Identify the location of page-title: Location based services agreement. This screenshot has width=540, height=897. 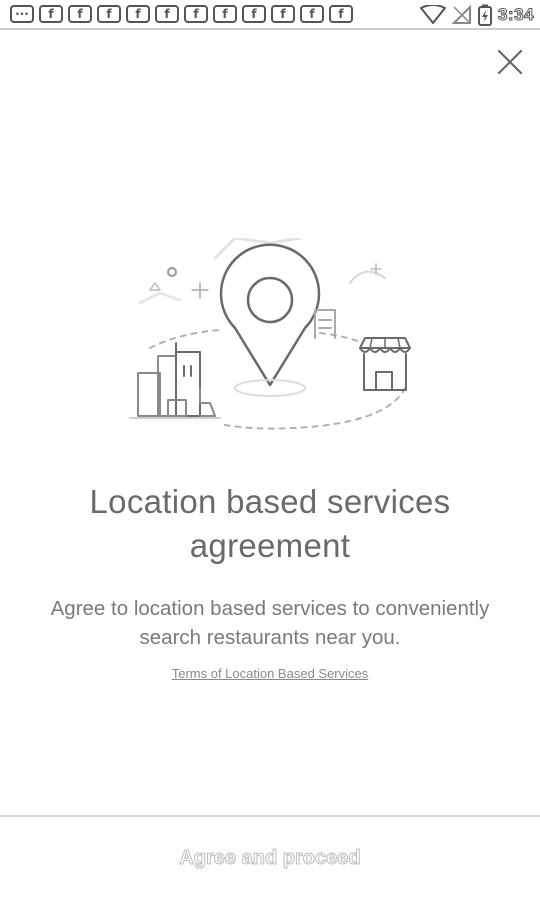
(270, 523).